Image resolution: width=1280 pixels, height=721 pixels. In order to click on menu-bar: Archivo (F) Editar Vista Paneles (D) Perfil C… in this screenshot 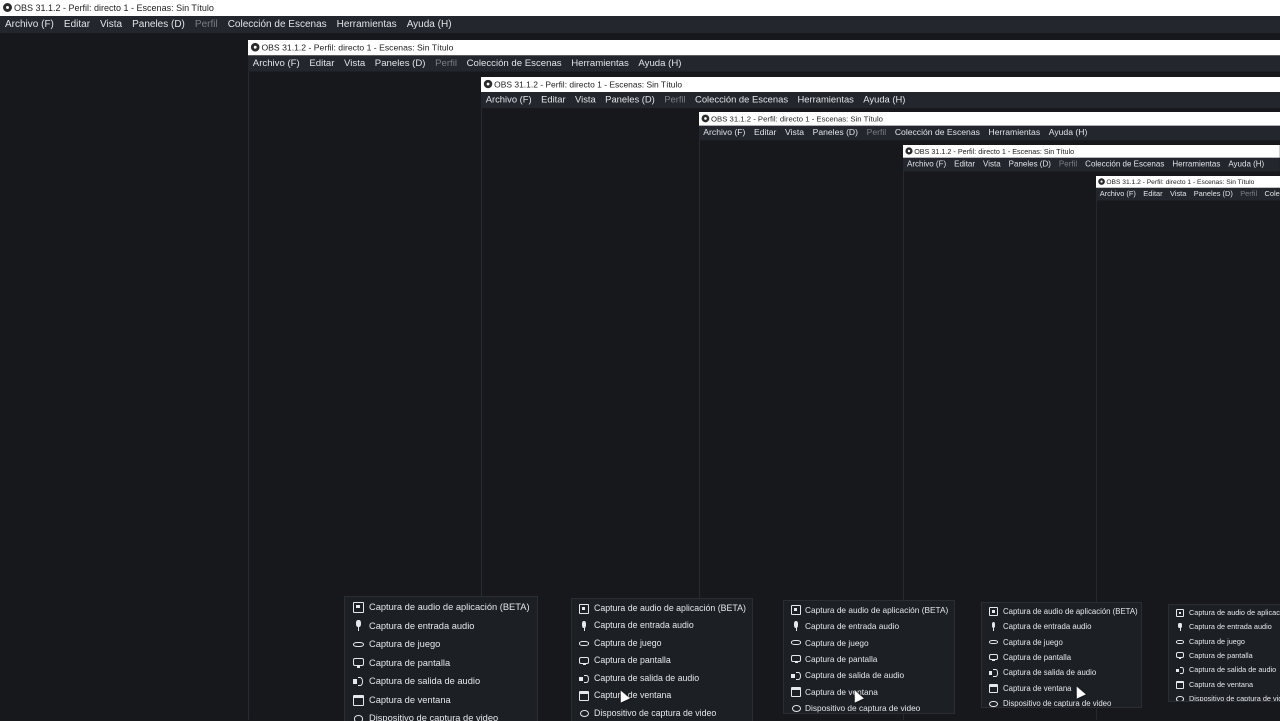, I will do `click(1091, 164)`.